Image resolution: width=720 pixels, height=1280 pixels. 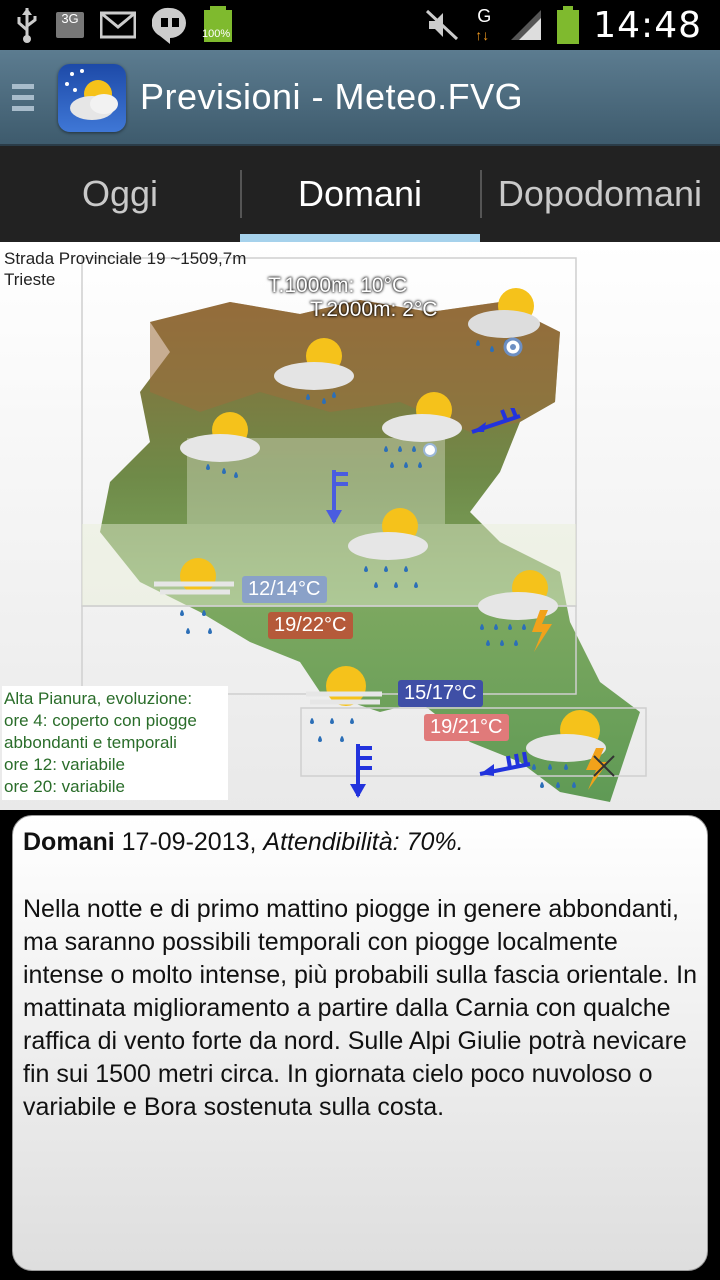 I want to click on status-bar: 3G 100% G ↑↓ 14:48, so click(x=360, y=25).